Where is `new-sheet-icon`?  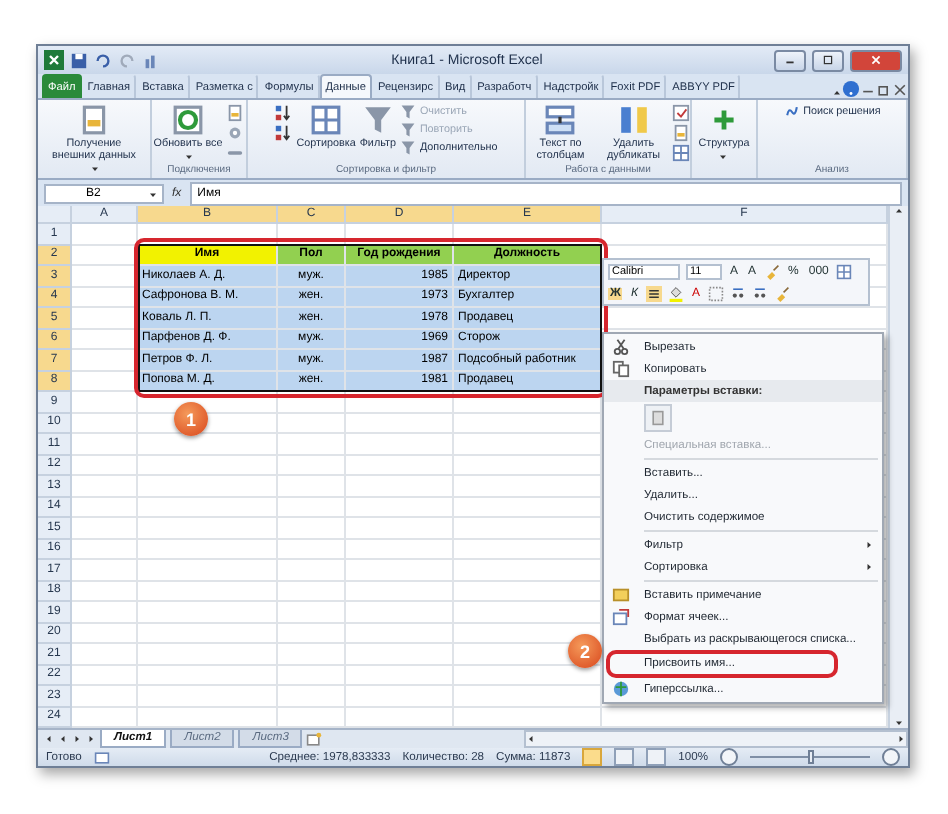 new-sheet-icon is located at coordinates (314, 739).